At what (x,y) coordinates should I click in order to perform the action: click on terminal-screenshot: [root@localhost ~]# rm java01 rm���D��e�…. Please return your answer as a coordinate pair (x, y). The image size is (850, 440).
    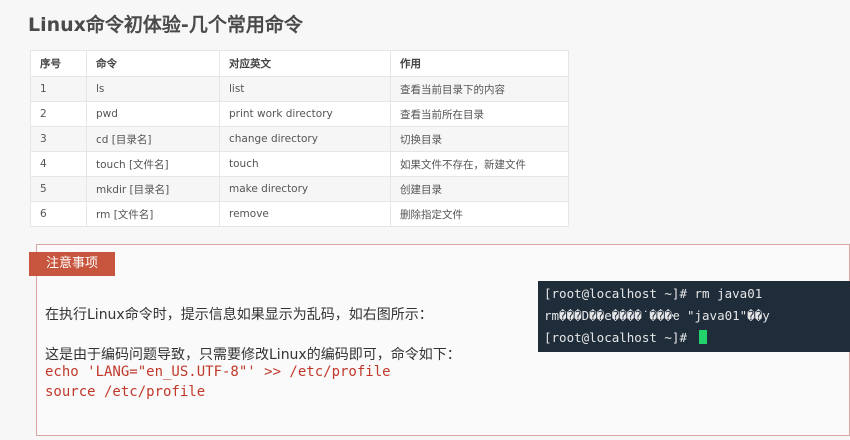
    Looking at the image, I should click on (694, 316).